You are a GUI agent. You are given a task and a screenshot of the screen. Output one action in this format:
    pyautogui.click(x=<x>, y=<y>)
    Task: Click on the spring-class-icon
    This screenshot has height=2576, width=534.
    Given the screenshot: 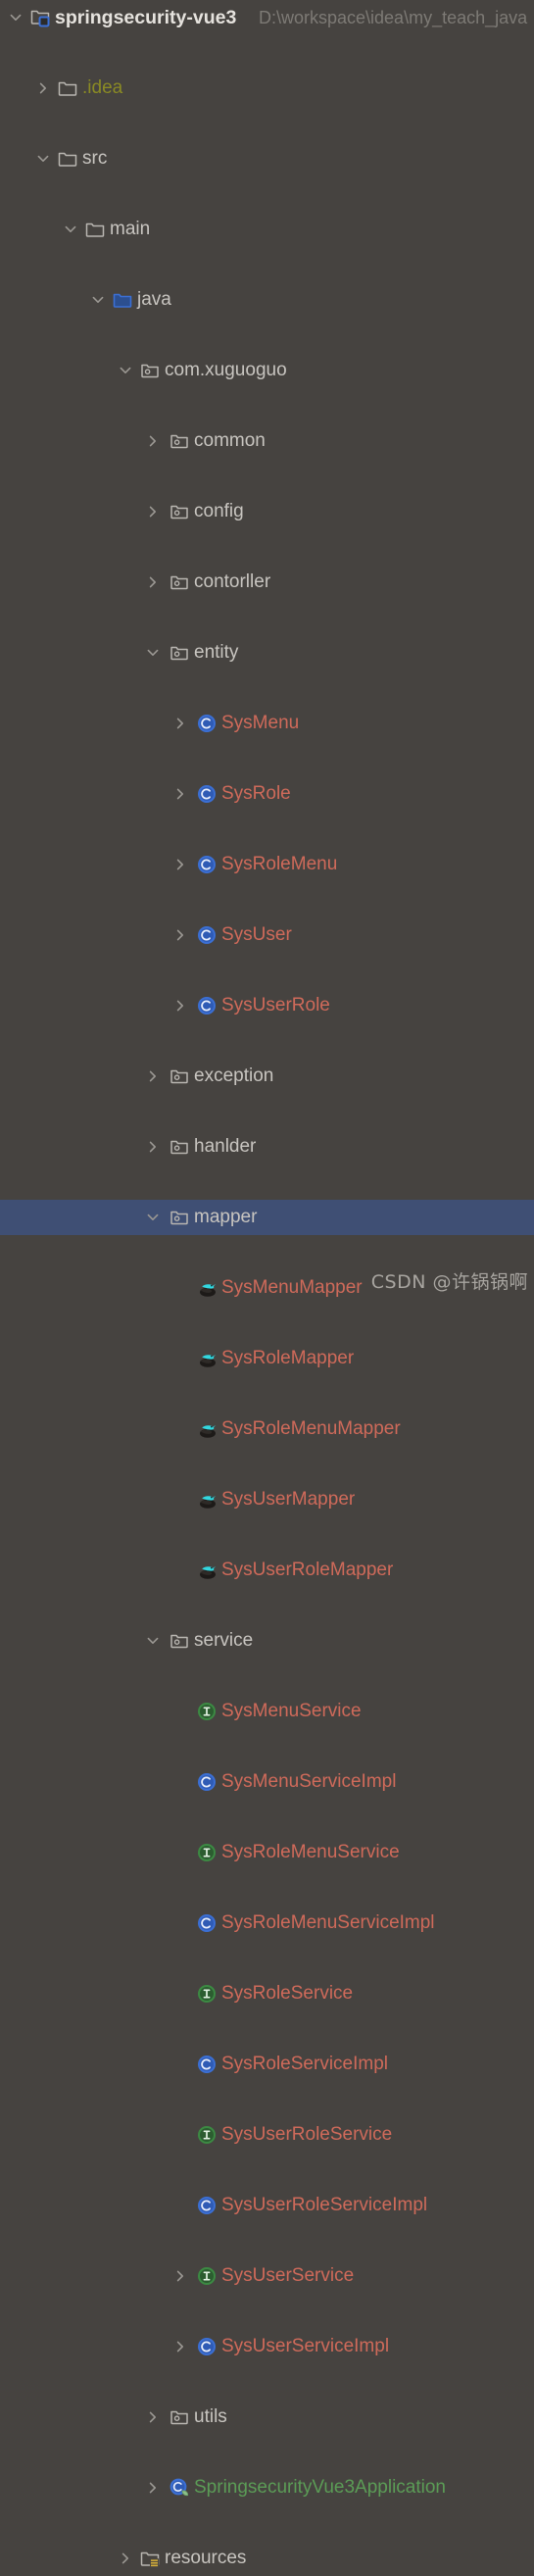 What is the action you would take?
    pyautogui.click(x=179, y=2488)
    